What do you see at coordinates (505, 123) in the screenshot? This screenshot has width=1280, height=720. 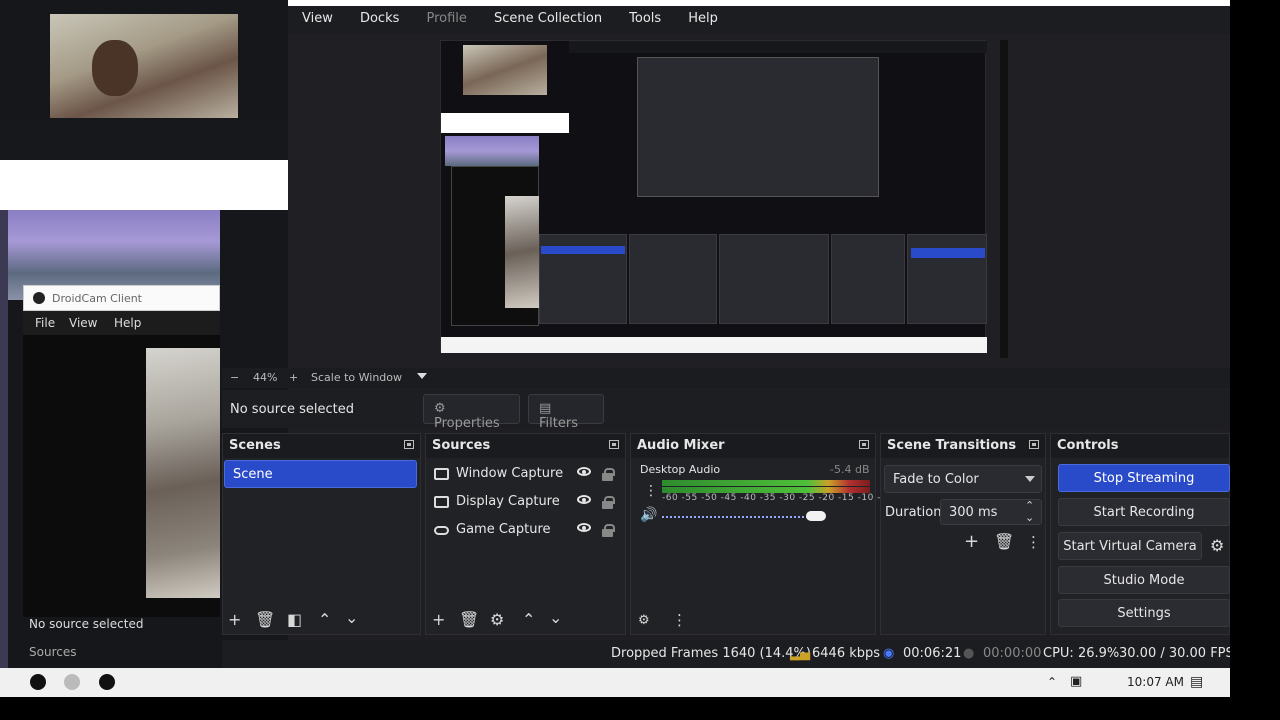 I see `nested-white-box` at bounding box center [505, 123].